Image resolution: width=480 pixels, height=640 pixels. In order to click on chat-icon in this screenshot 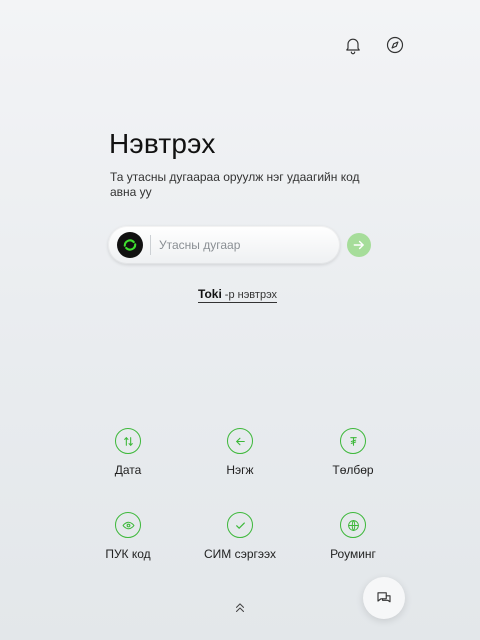, I will do `click(384, 597)`.